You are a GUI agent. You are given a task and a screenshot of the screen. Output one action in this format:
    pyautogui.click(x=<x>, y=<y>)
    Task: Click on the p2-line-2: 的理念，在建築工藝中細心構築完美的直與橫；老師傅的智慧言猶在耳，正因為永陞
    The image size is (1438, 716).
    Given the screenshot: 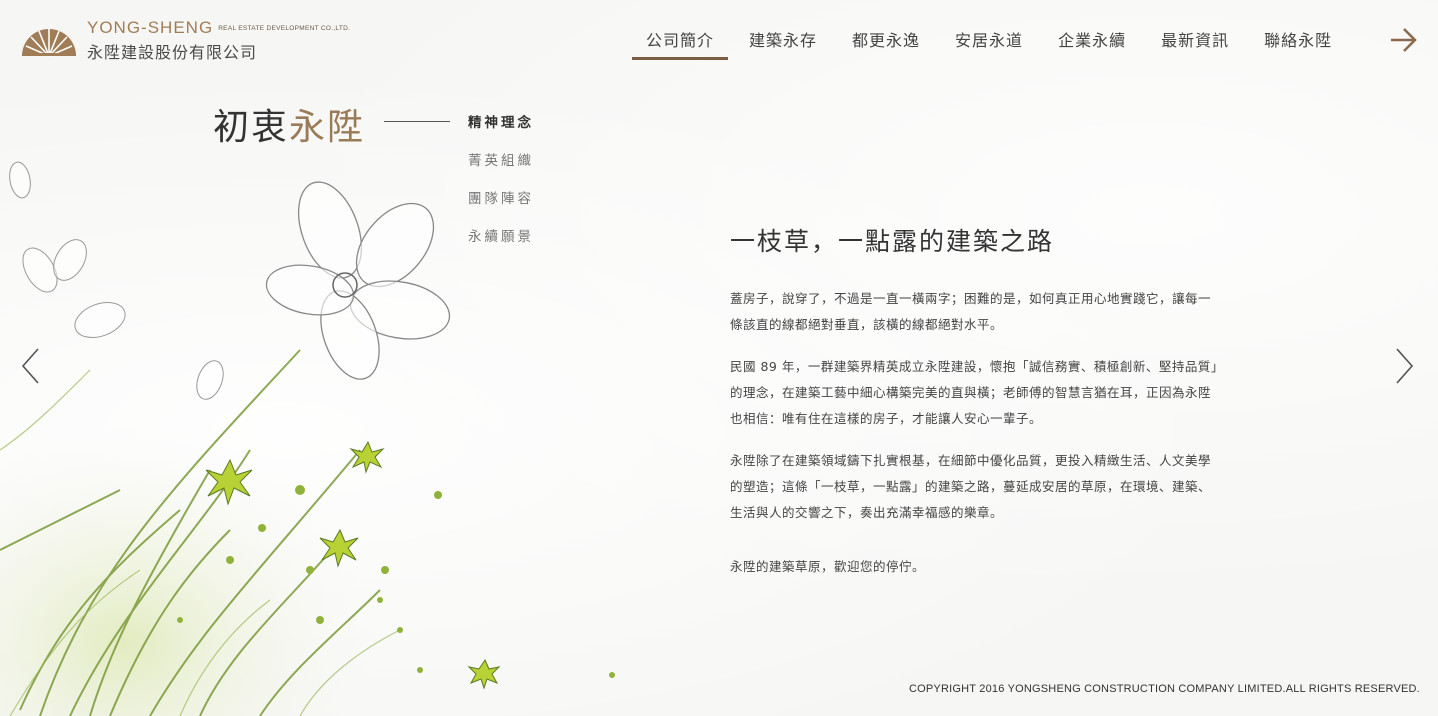 What is the action you would take?
    pyautogui.click(x=971, y=392)
    